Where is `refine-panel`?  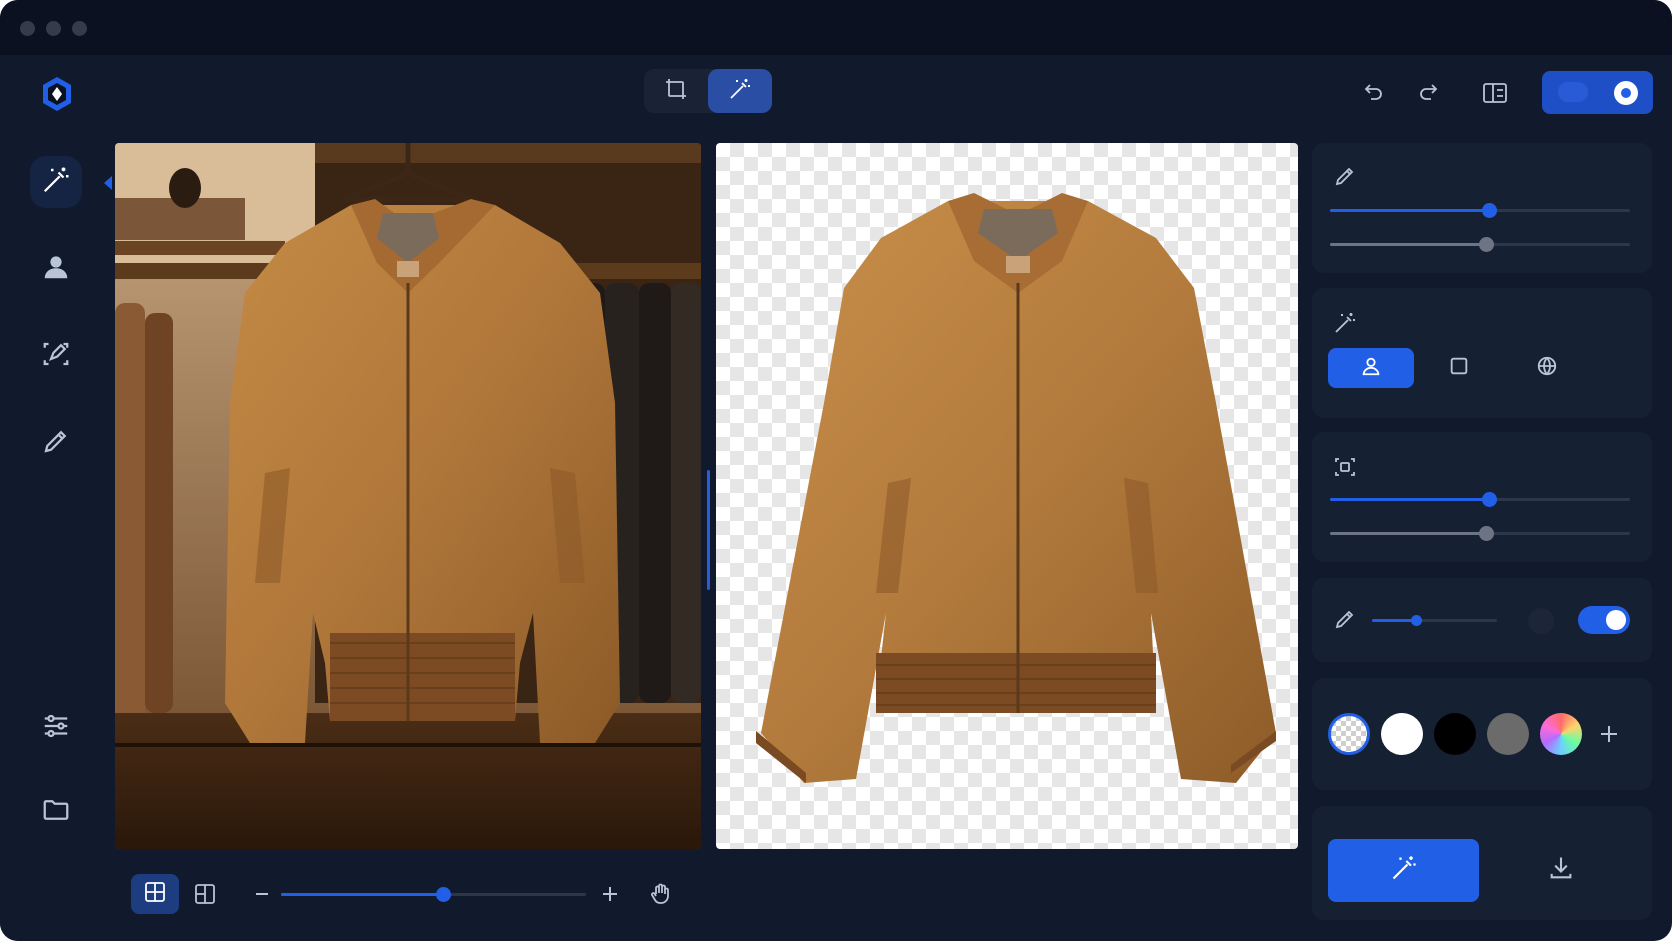
refine-panel is located at coordinates (1482, 620).